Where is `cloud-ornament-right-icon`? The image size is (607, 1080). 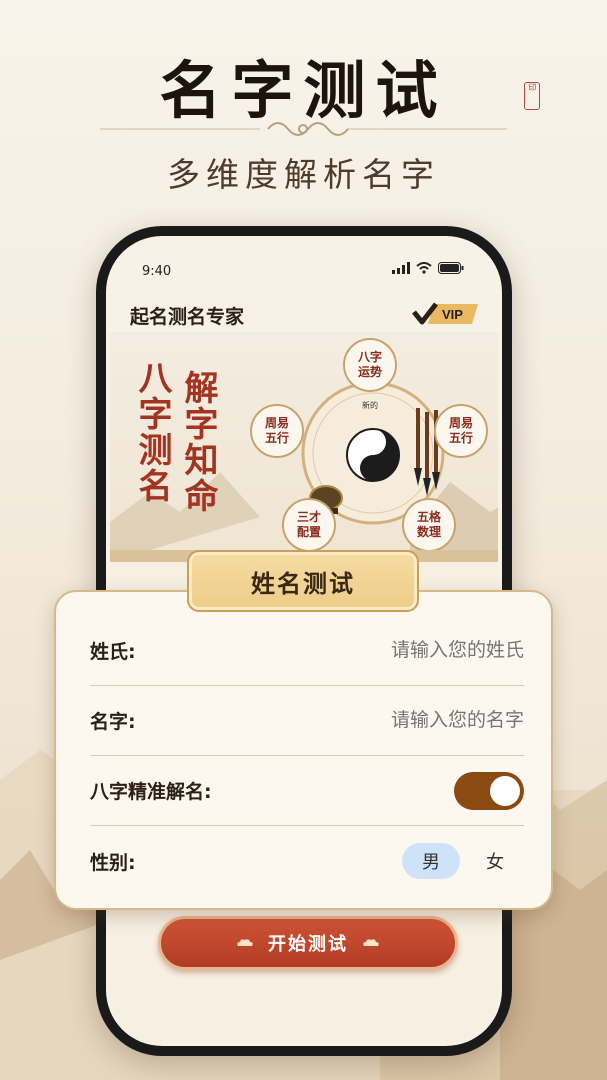 cloud-ornament-right-icon is located at coordinates (371, 942).